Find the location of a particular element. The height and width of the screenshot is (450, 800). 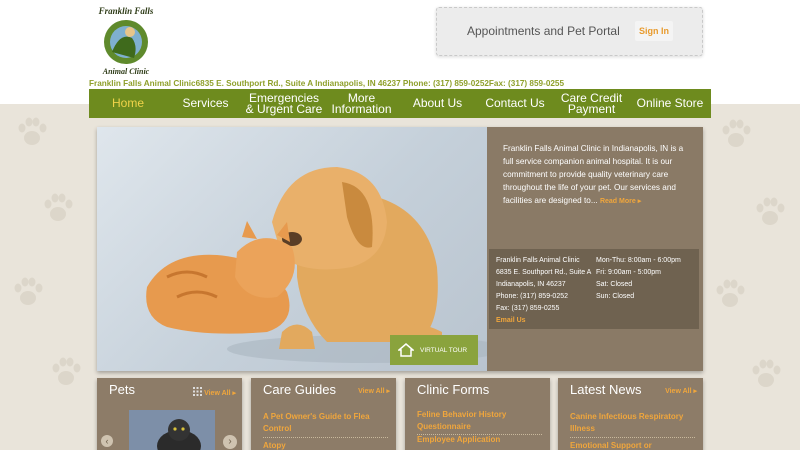

read-more-link: Read More ▸ is located at coordinates (620, 201).